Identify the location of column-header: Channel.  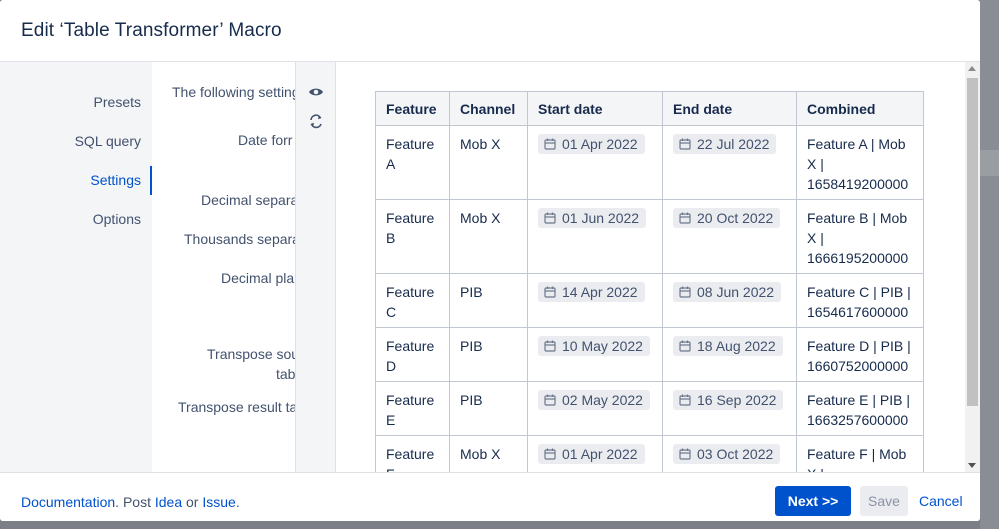
(488, 108).